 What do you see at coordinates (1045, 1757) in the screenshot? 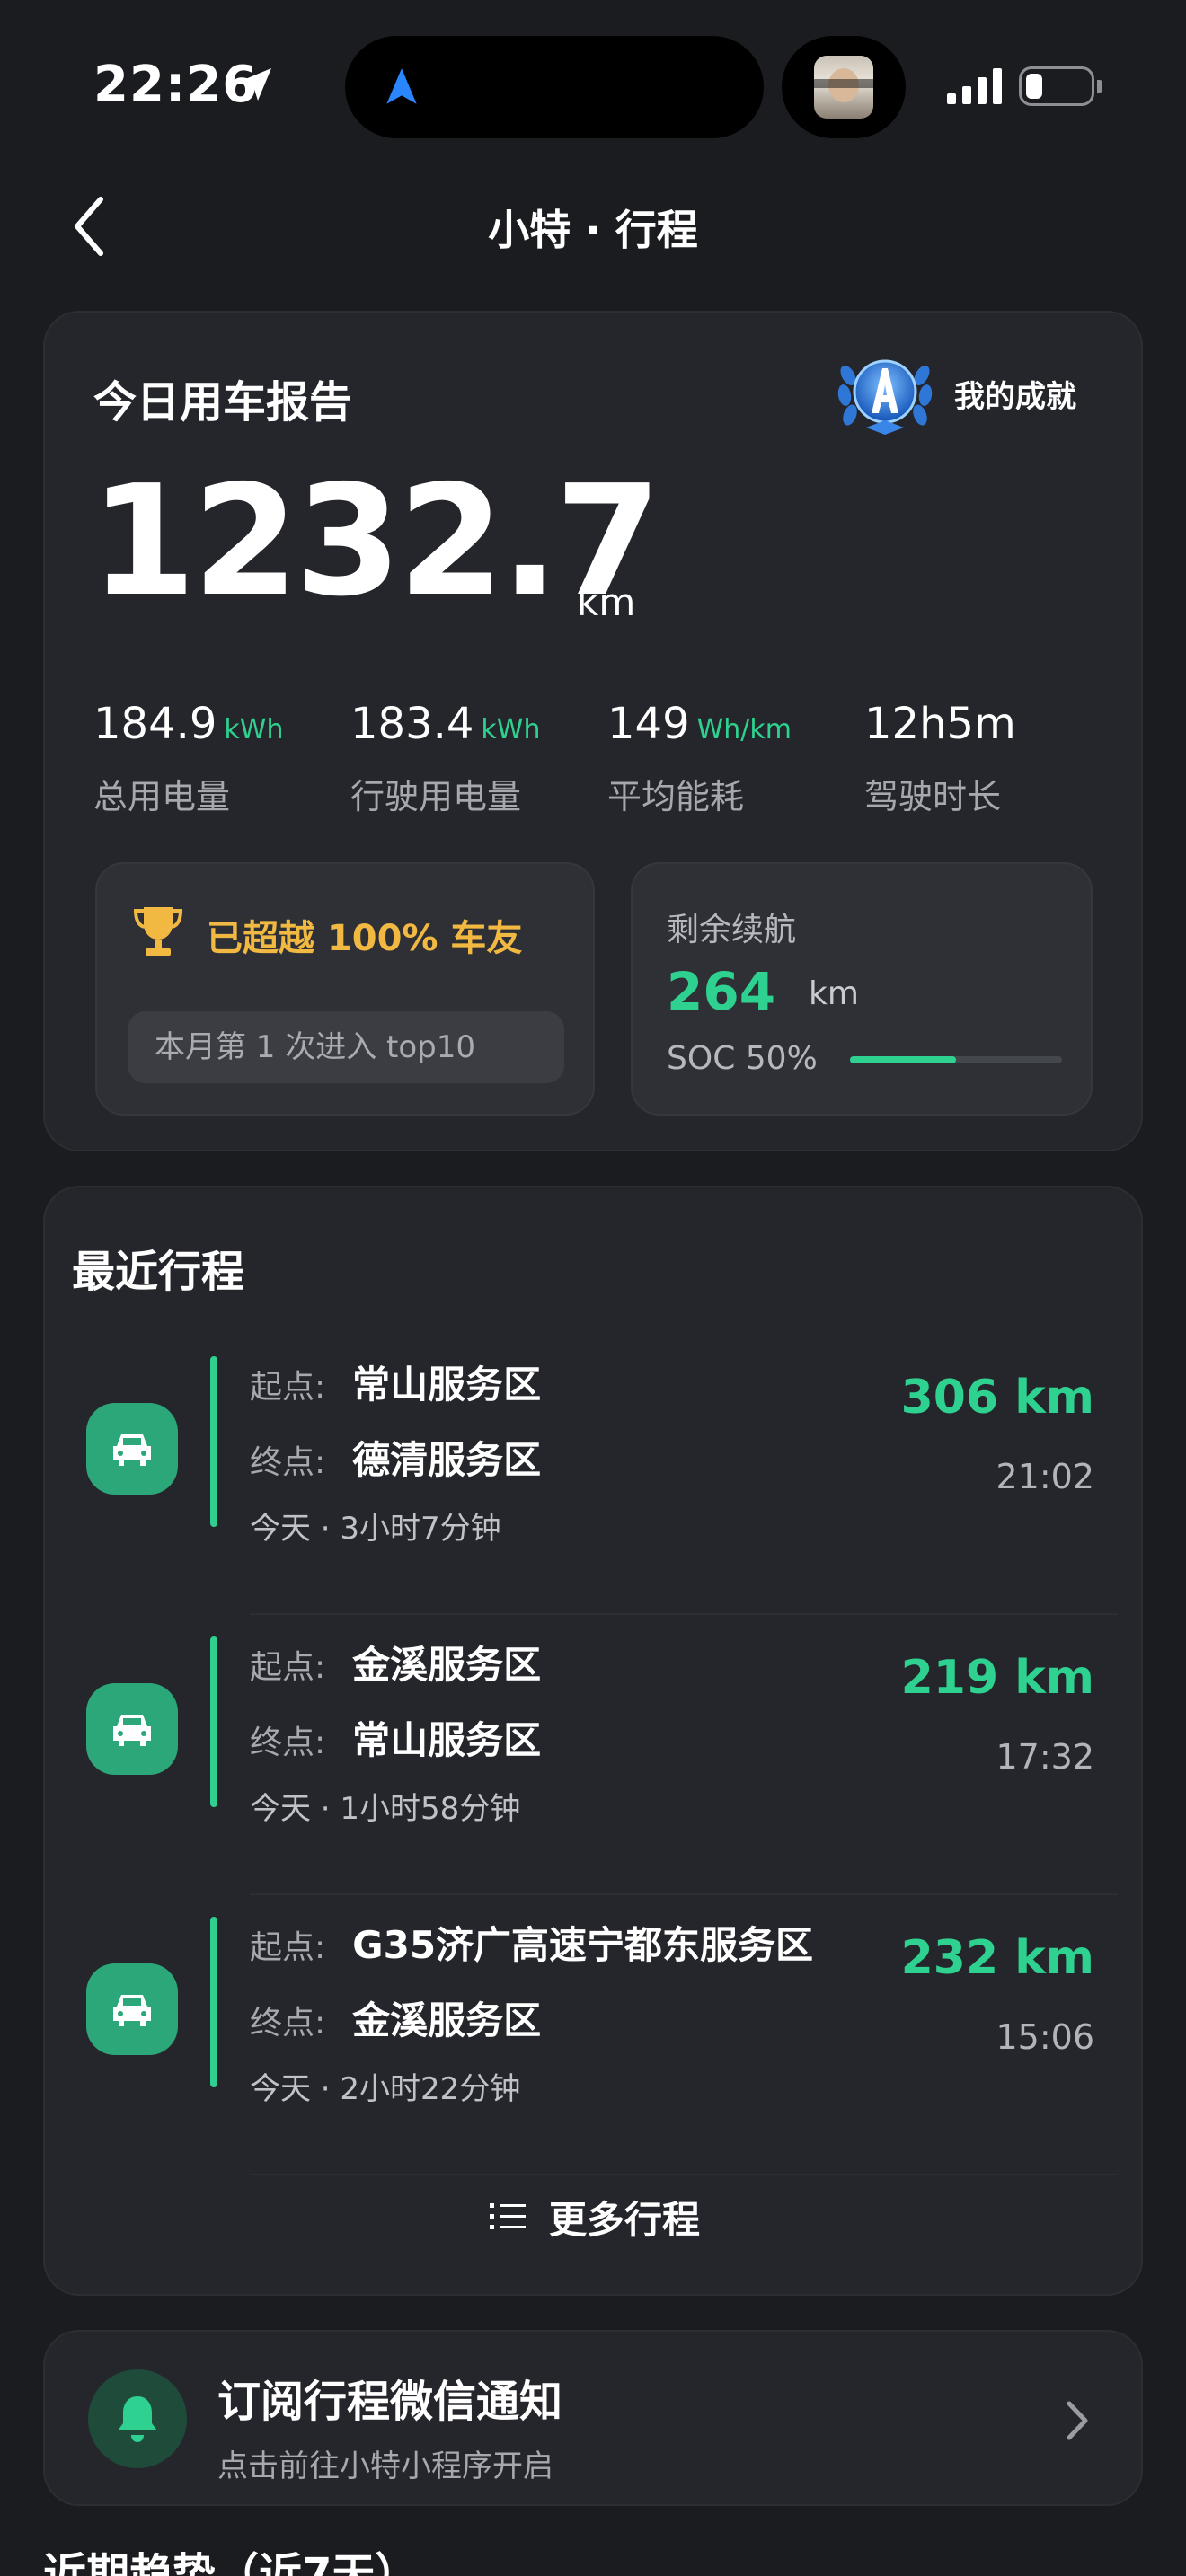
I see `trip-time: 17:32` at bounding box center [1045, 1757].